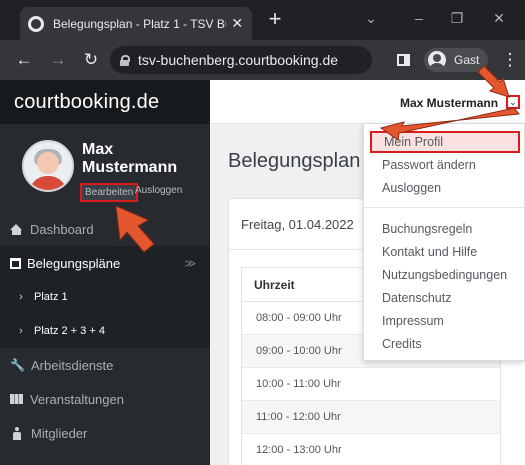  I want to click on user-avatar, so click(48, 166).